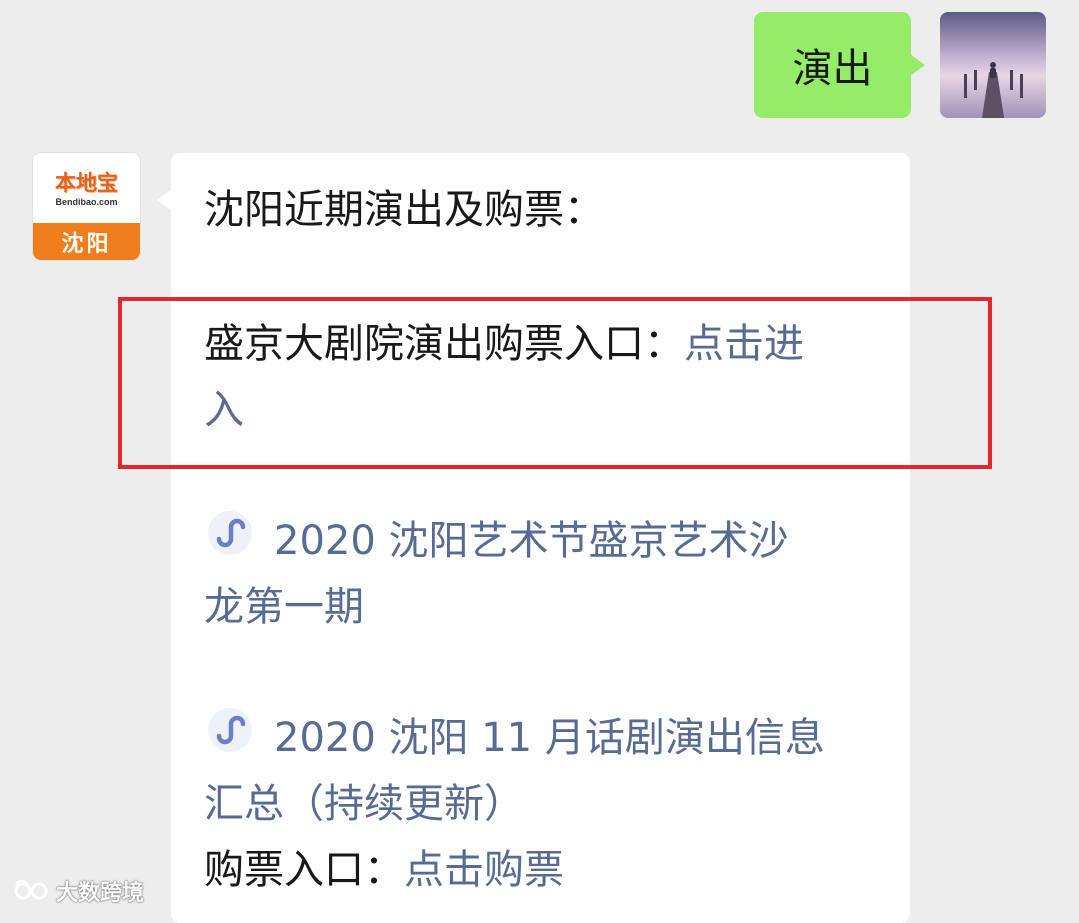 Image resolution: width=1079 pixels, height=923 pixels. Describe the element at coordinates (484, 870) in the screenshot. I see `buy-ticket-link: 点击购票` at that location.